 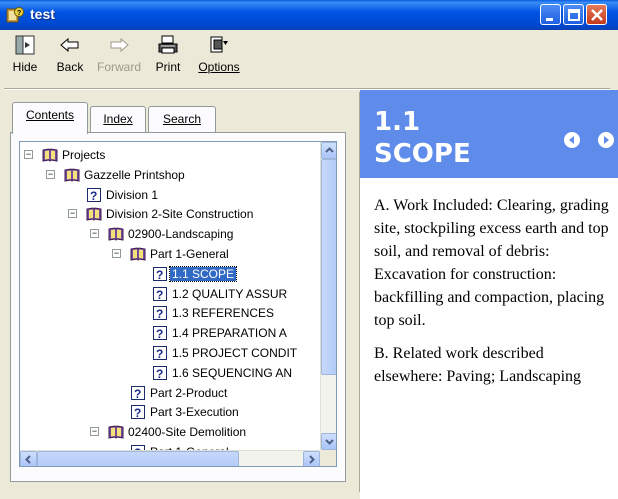 What do you see at coordinates (180, 214) in the screenshot?
I see `tree-item-label: Division 2-Site Construction` at bounding box center [180, 214].